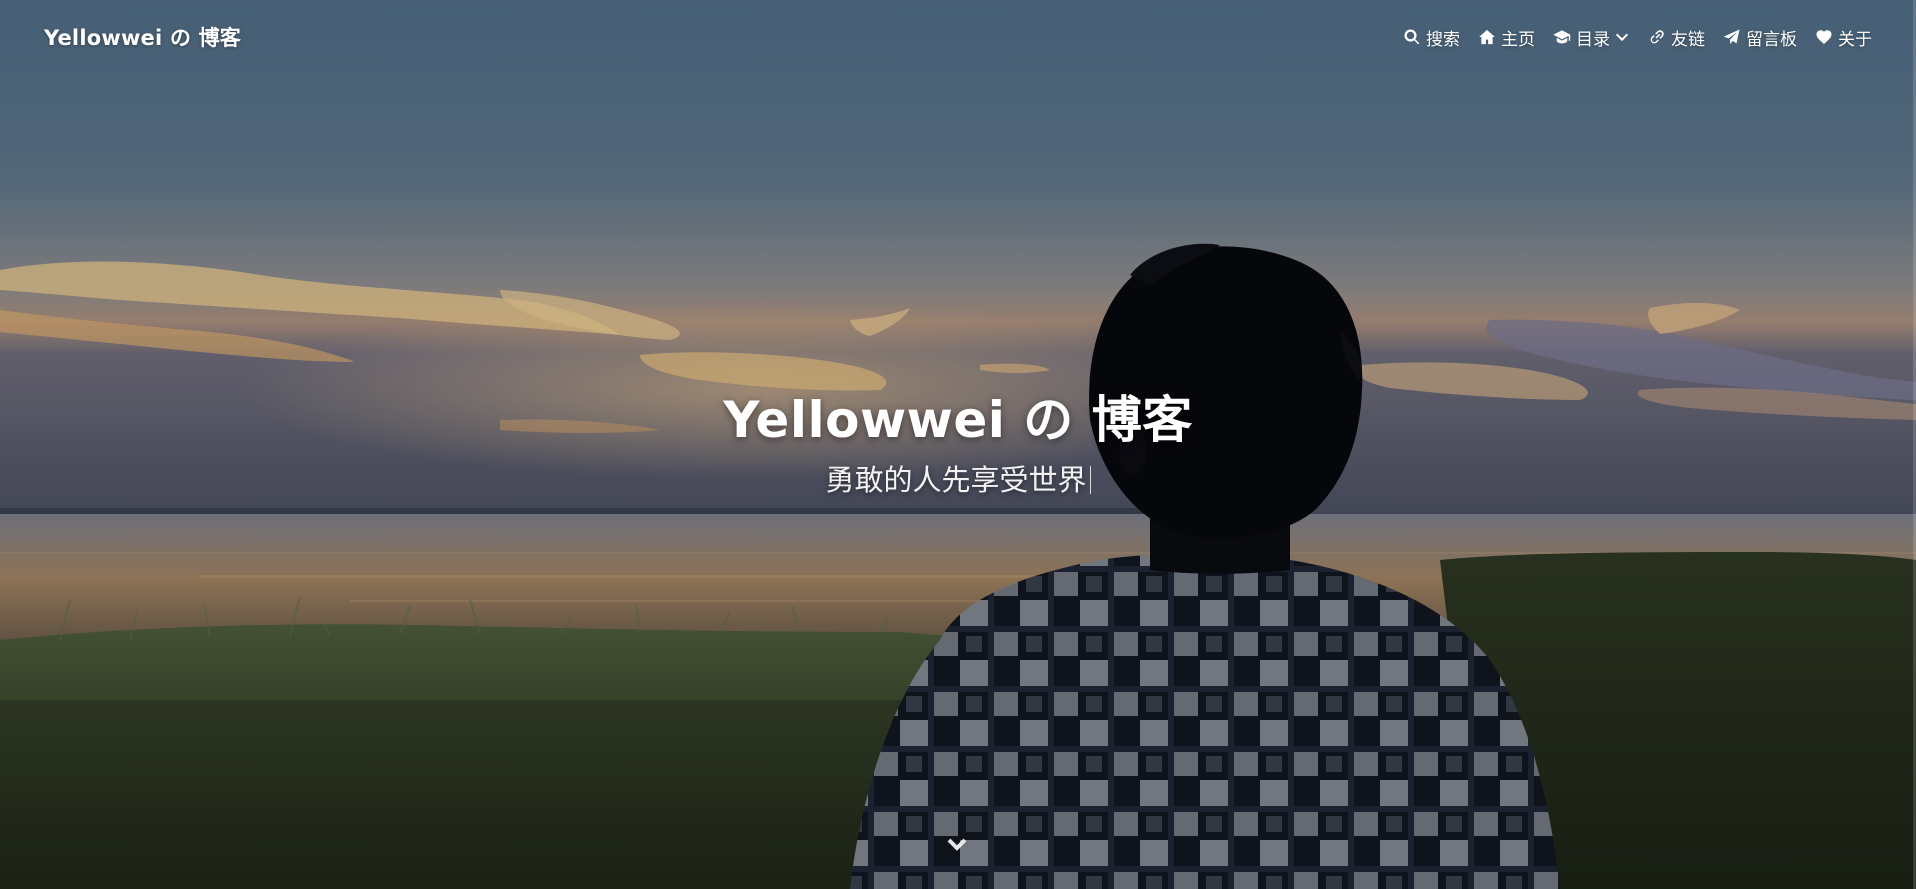 This screenshot has height=889, width=1916. What do you see at coordinates (1688, 39) in the screenshot?
I see `nav-item-label: 友链` at bounding box center [1688, 39].